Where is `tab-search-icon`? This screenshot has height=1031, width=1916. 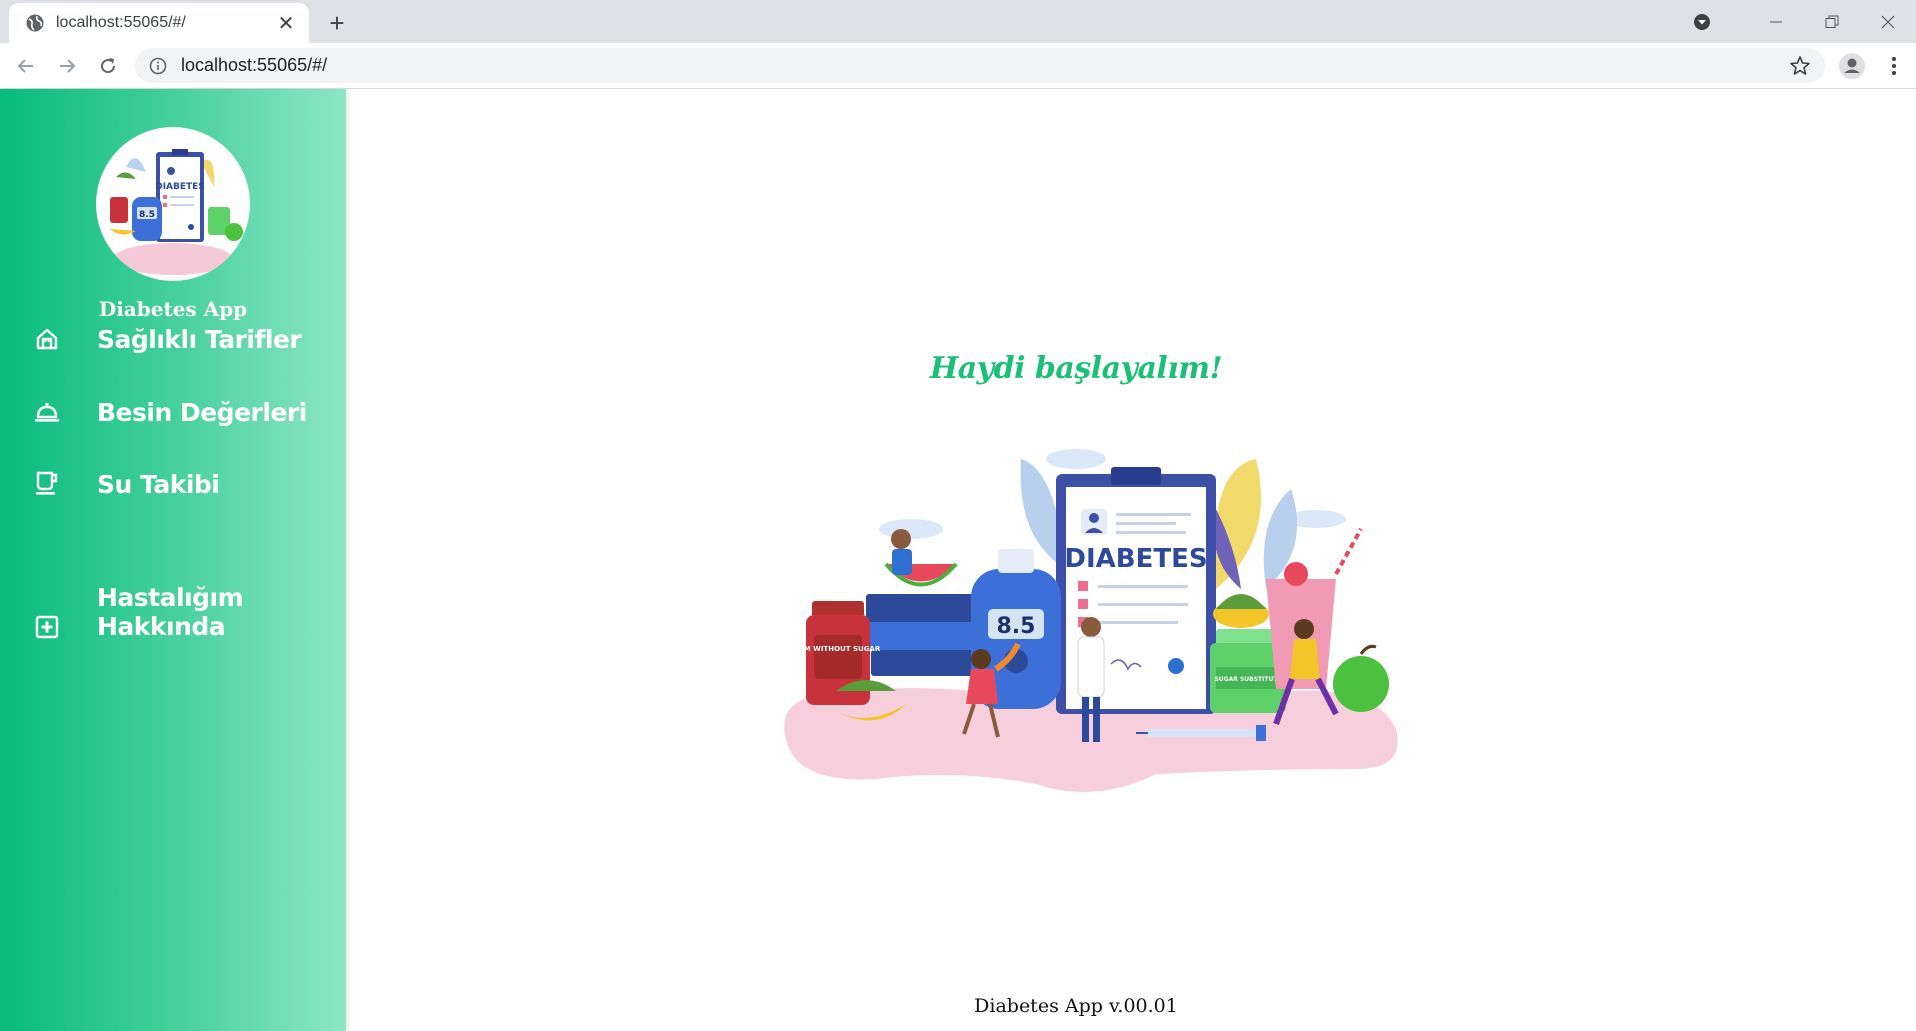 tab-search-icon is located at coordinates (1702, 22).